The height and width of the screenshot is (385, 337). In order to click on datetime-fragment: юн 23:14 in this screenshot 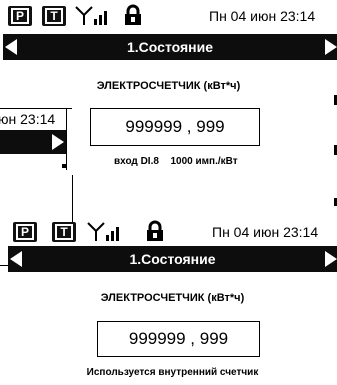, I will do `click(28, 119)`.